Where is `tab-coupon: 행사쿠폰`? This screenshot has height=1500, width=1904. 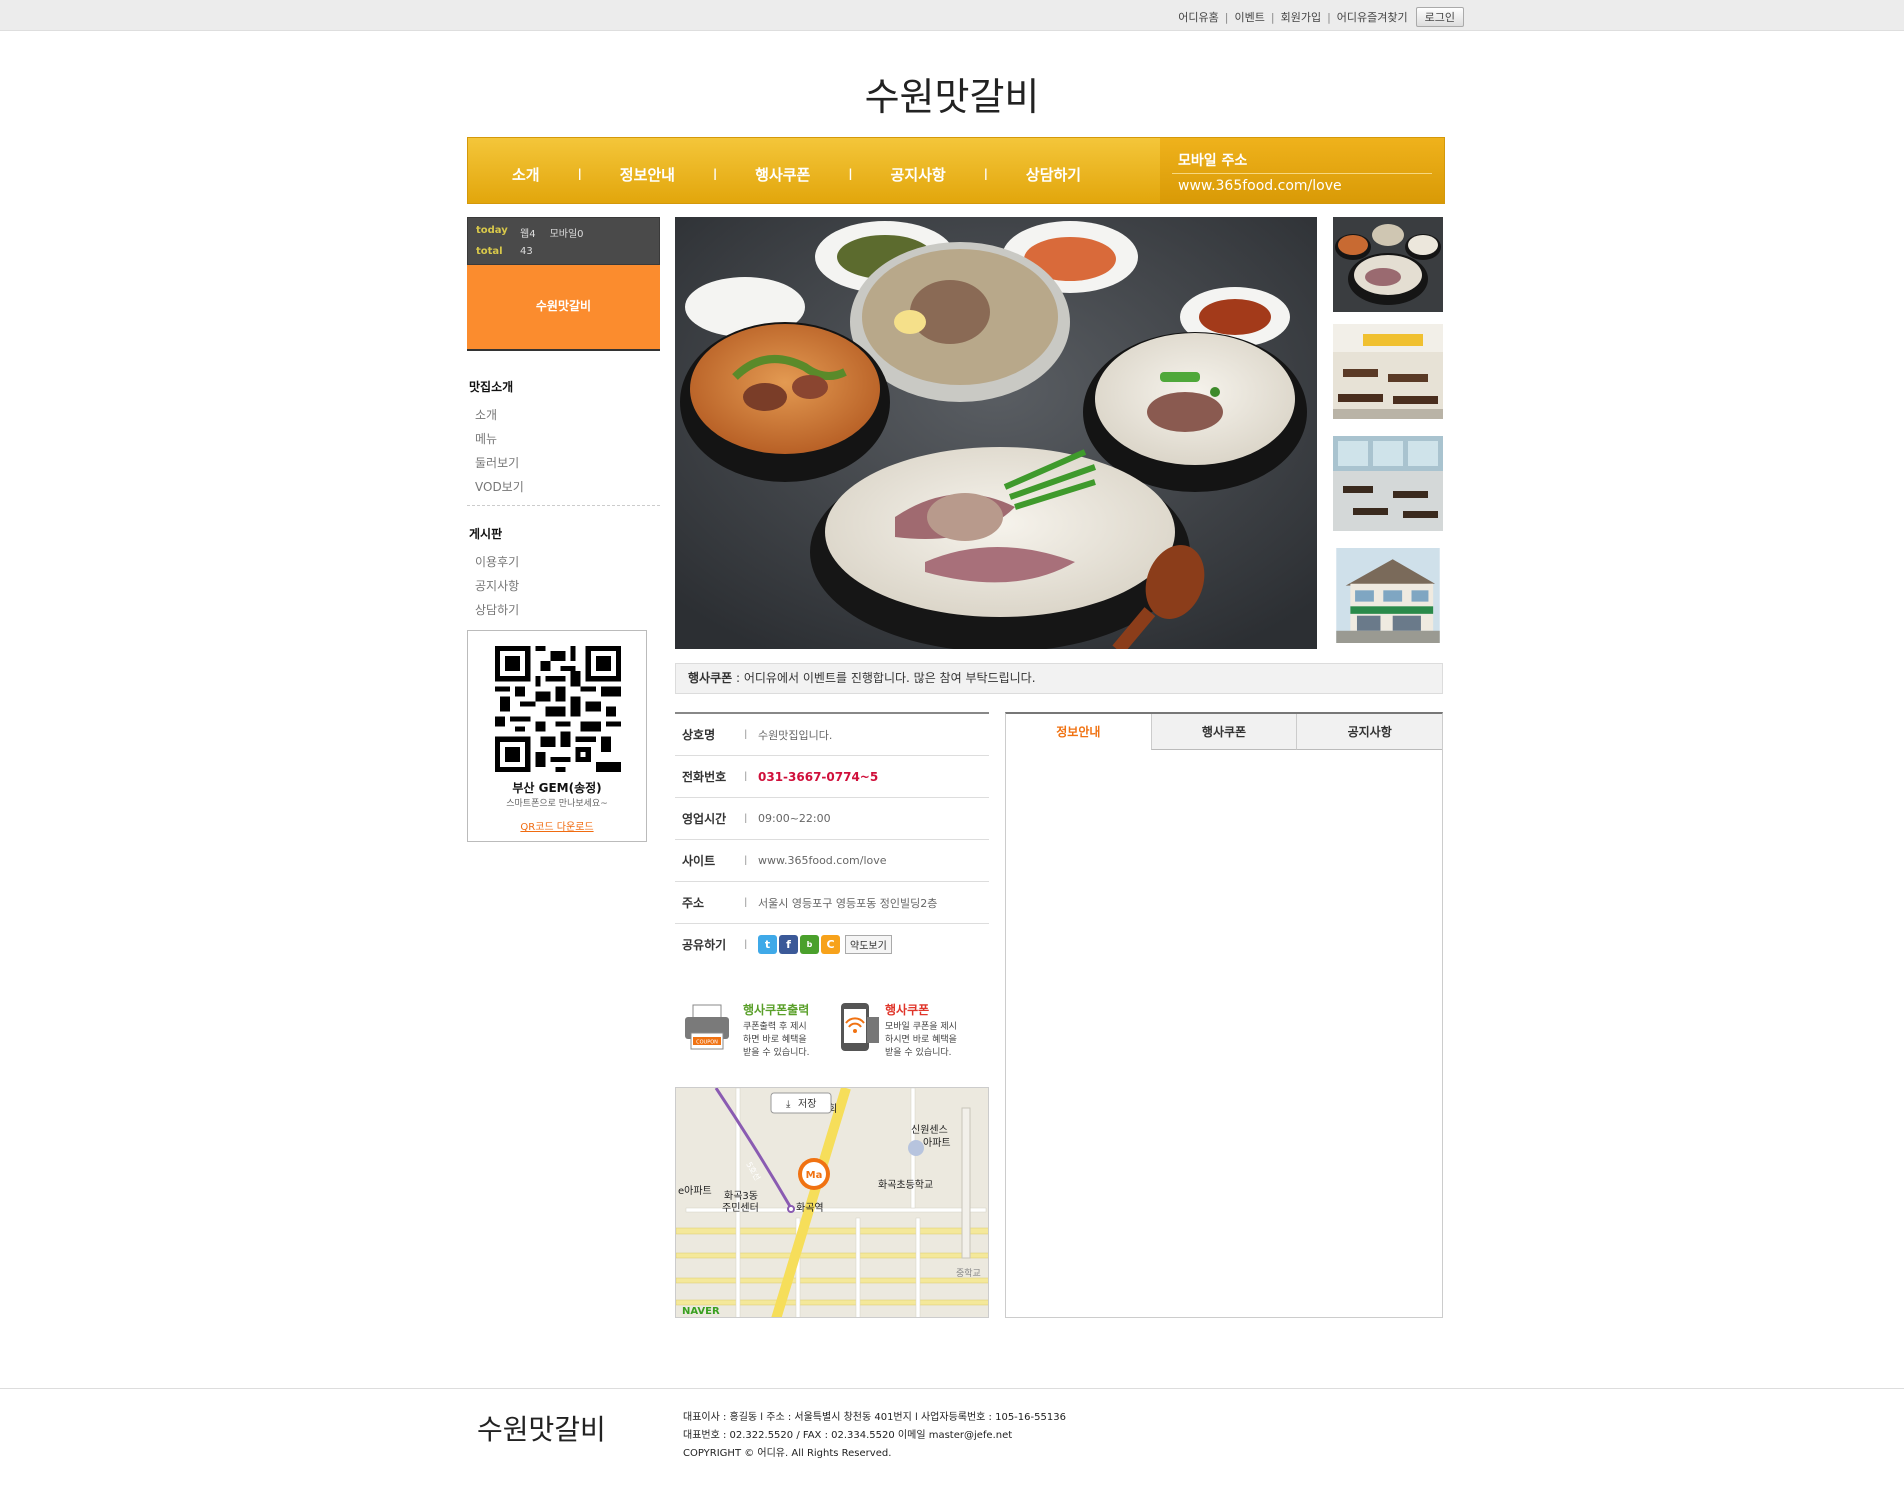
tab-coupon: 행사쿠폰 is located at coordinates (1223, 732).